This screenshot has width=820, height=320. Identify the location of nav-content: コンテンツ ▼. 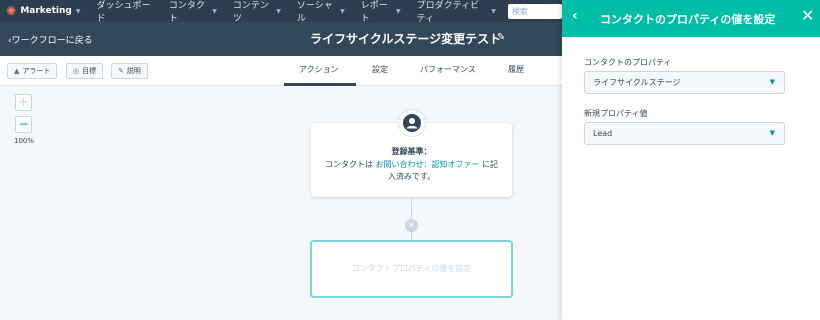
(257, 12).